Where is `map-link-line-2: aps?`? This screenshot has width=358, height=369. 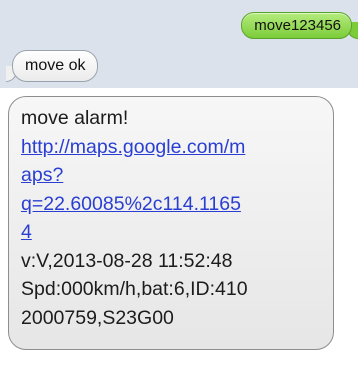
map-link-line-2: aps? is located at coordinates (172, 175).